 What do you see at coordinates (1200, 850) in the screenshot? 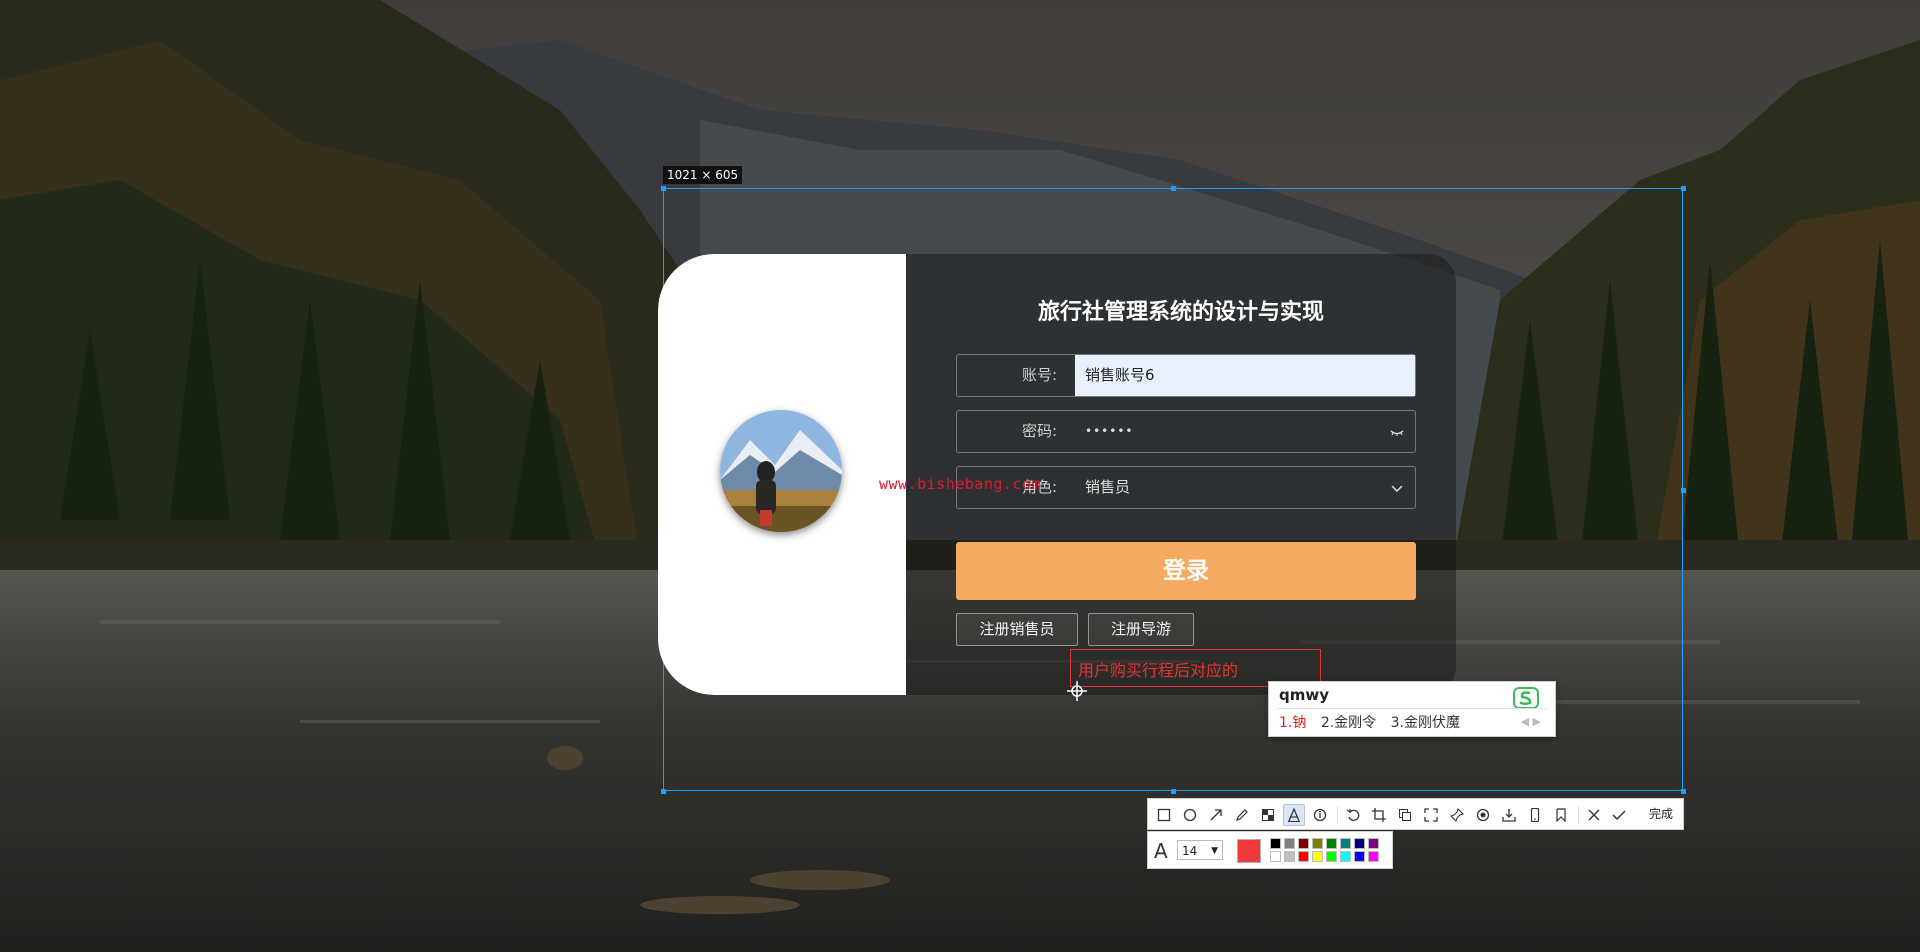
I see `font-size-select: 14 ▼` at bounding box center [1200, 850].